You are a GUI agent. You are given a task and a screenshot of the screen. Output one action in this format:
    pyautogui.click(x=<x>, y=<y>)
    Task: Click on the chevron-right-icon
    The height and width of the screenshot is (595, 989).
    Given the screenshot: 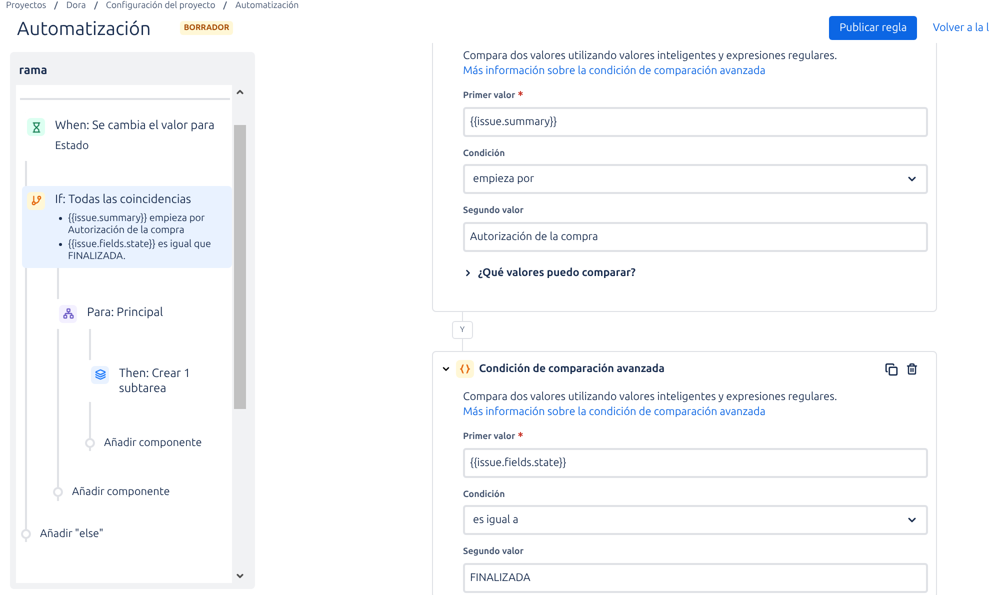 What is the action you would take?
    pyautogui.click(x=468, y=273)
    